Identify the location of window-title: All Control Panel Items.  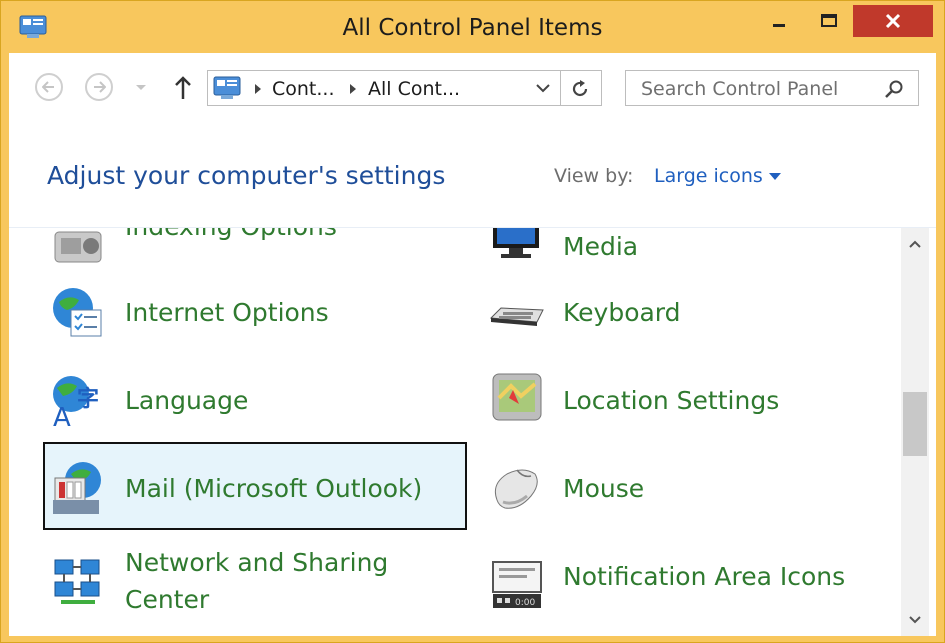
(472, 28).